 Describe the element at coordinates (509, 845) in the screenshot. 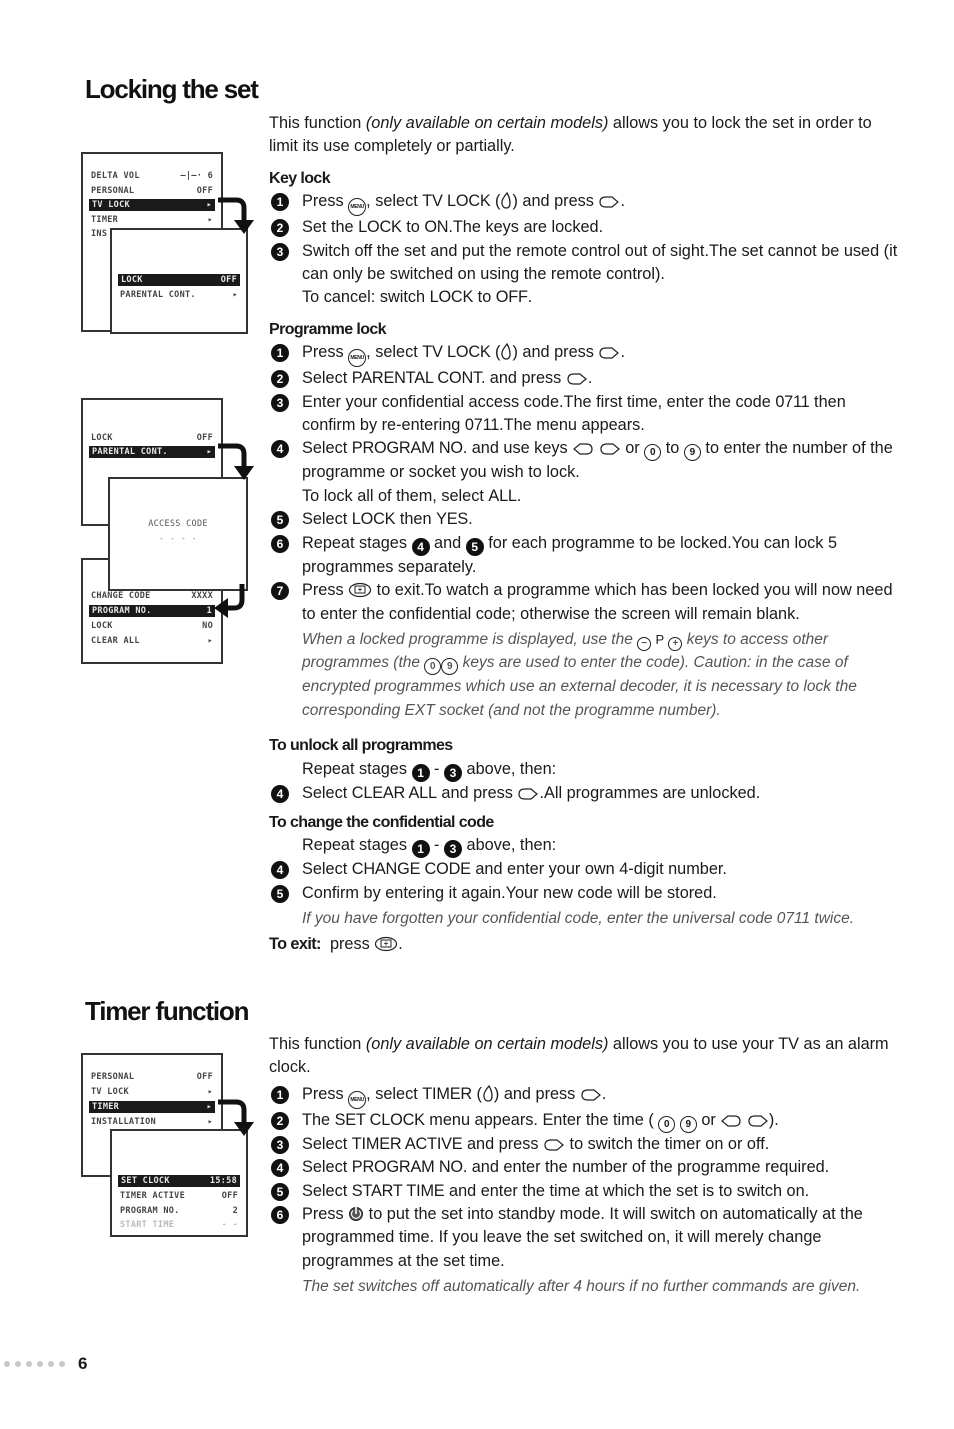

I see `text: above, then:` at that location.